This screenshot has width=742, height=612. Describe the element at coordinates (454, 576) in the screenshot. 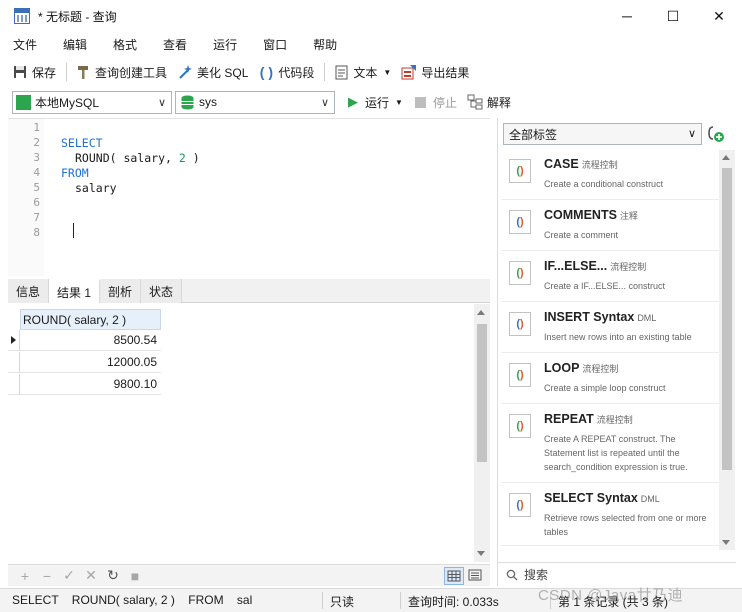

I see `grid-view-button` at that location.